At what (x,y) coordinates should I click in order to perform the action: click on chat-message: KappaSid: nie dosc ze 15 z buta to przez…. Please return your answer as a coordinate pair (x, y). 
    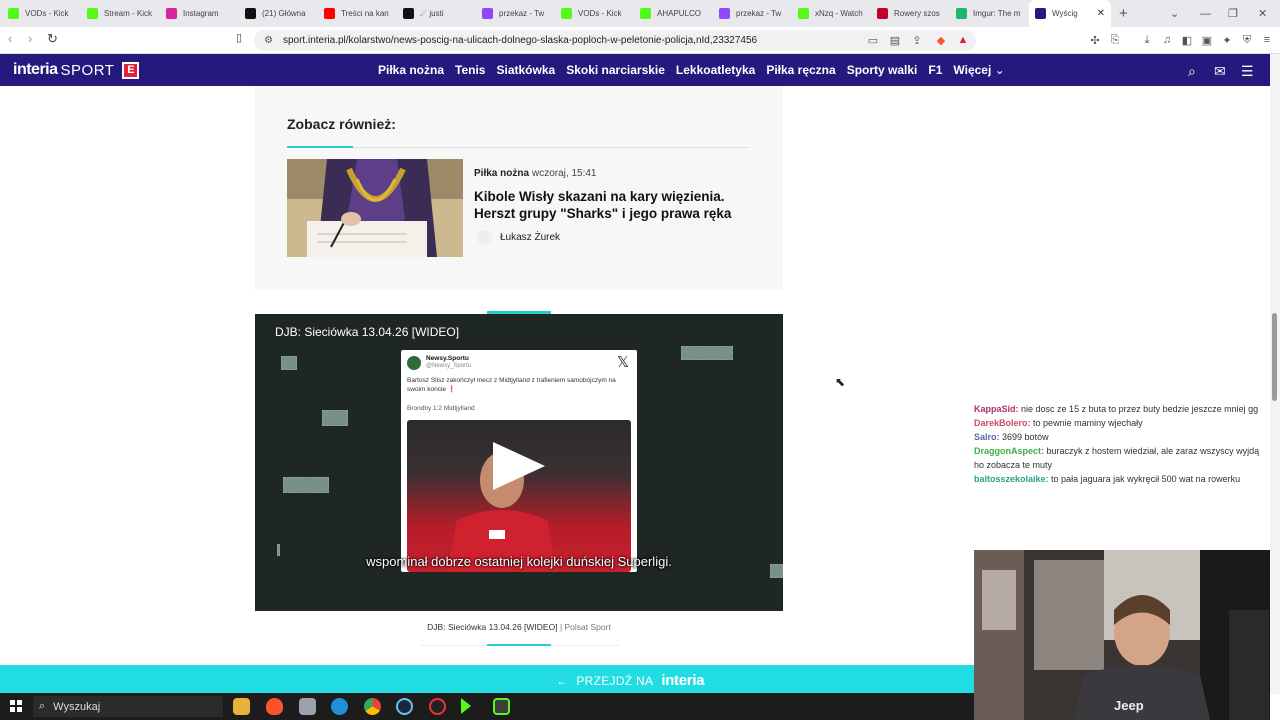
    Looking at the image, I should click on (1119, 409).